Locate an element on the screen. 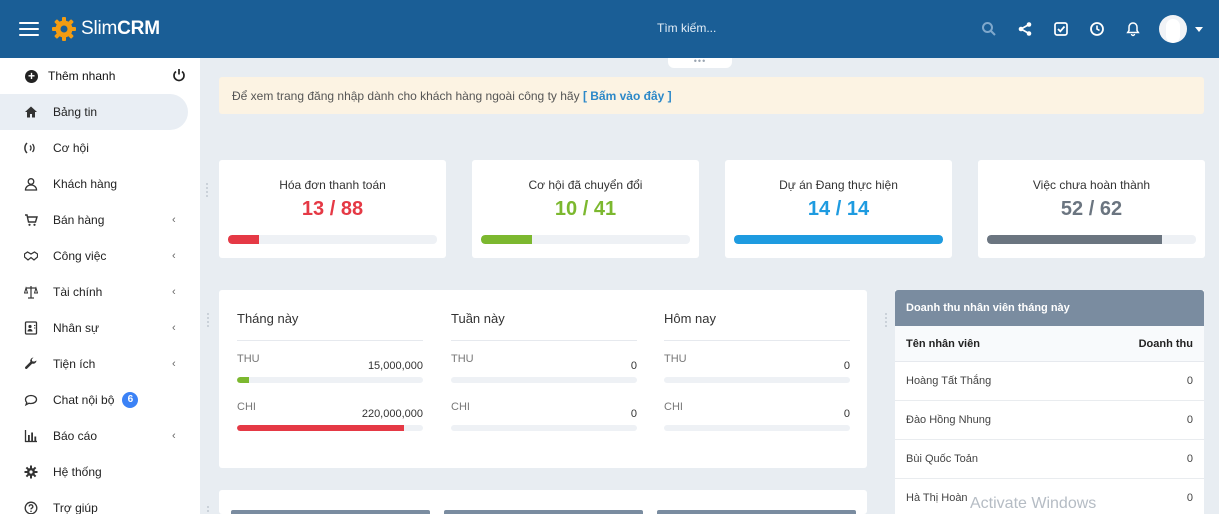 Image resolution: width=1219 pixels, height=514 pixels. brand-logo-link: SlimCRM is located at coordinates (105, 29).